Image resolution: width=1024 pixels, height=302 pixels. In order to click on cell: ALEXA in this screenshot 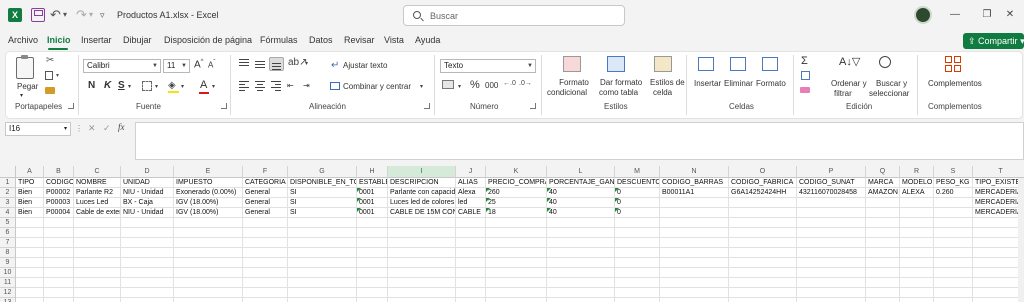, I will do `click(917, 193)`.